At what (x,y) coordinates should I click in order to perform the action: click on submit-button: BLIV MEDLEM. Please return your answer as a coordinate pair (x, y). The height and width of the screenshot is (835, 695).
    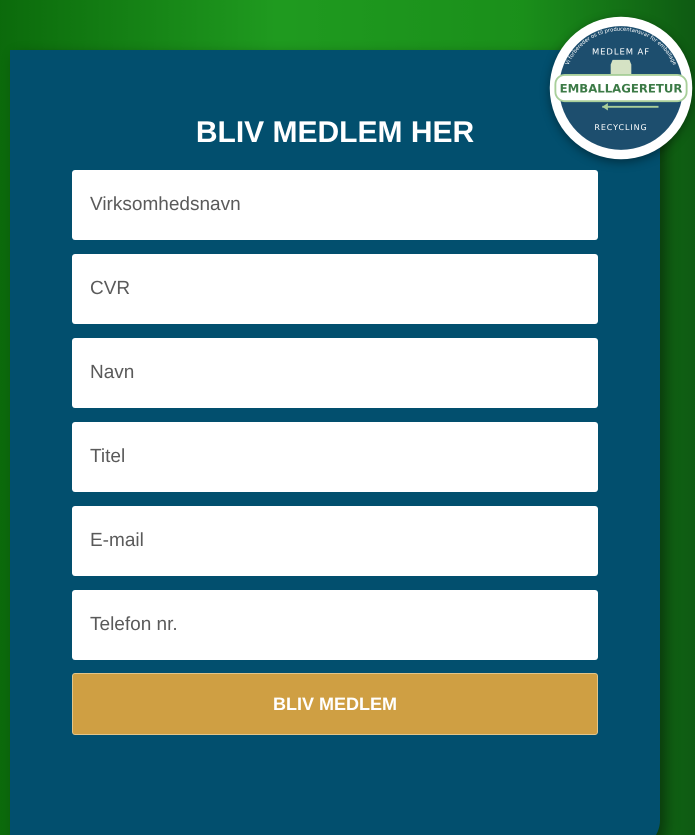
    Looking at the image, I should click on (335, 704).